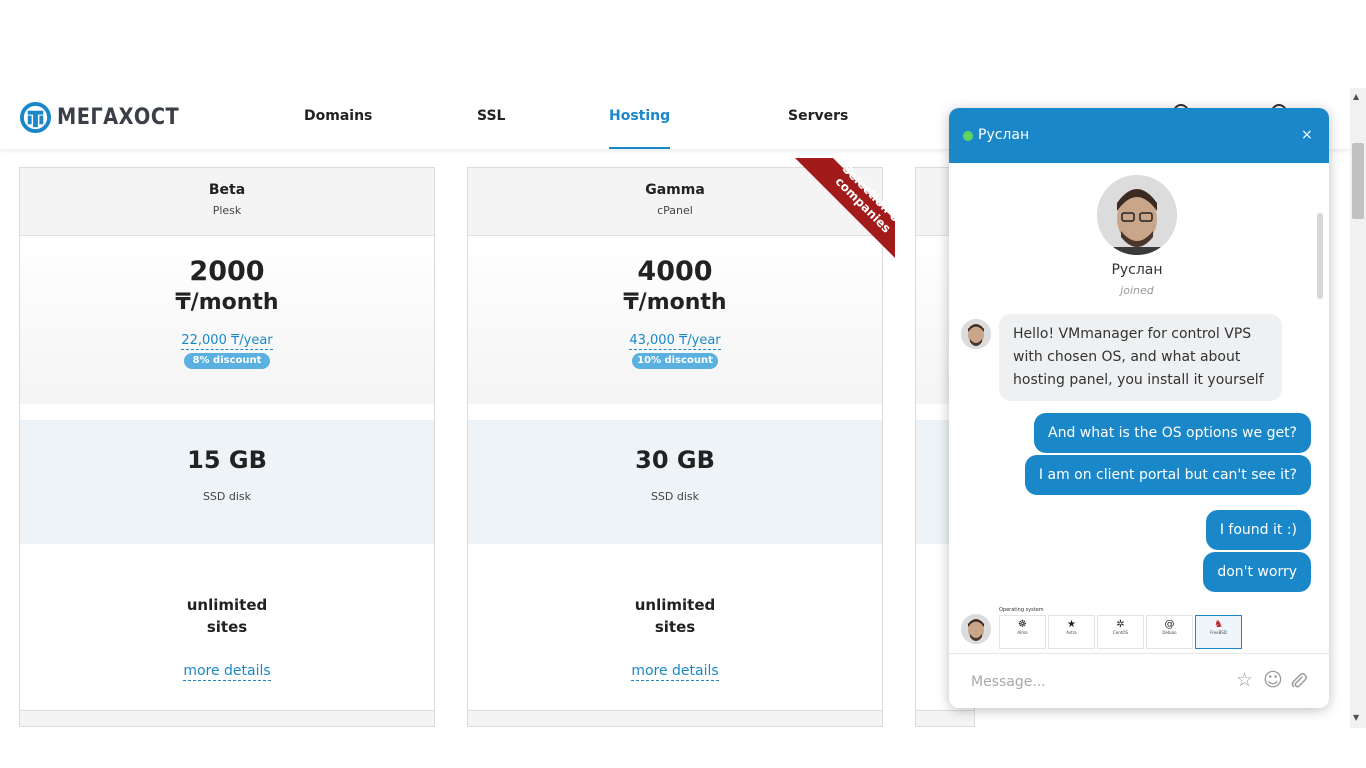  Describe the element at coordinates (1356, 96) in the screenshot. I see `scroll-up-icon: ▲` at that location.